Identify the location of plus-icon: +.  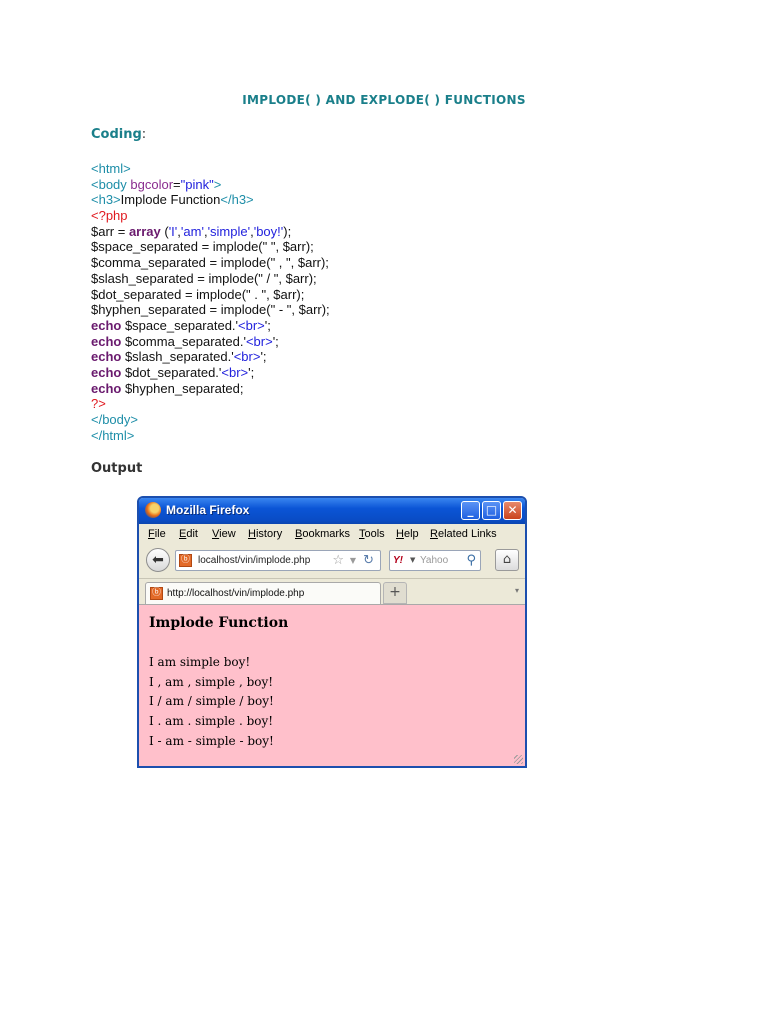
(395, 592).